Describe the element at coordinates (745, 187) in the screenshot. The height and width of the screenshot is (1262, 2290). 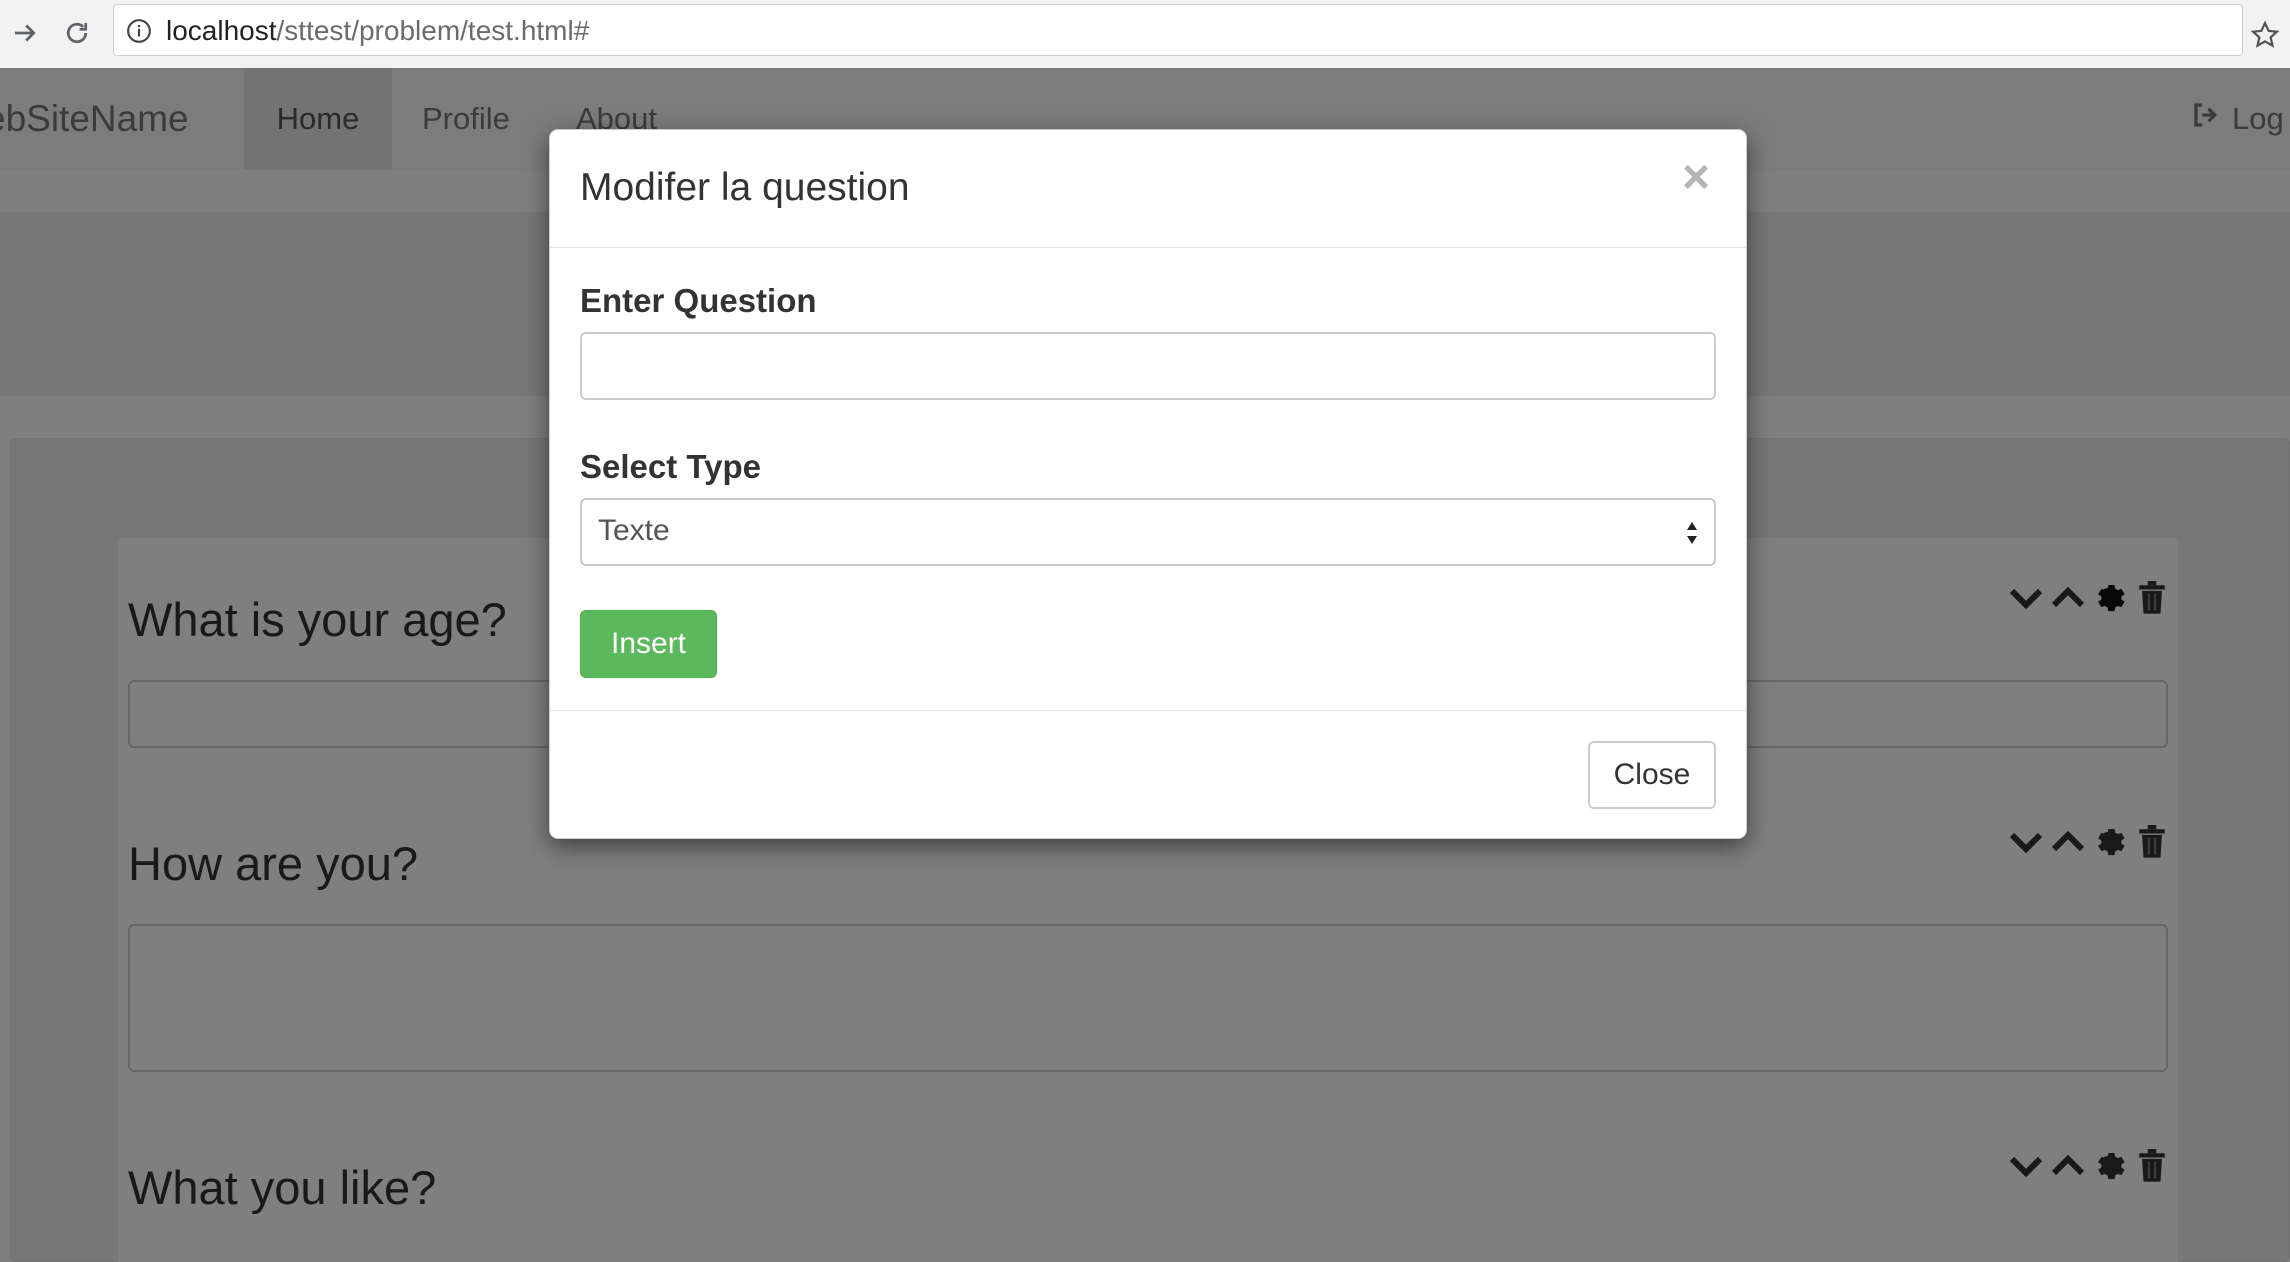
I see `modal-title: Modifer la question` at that location.